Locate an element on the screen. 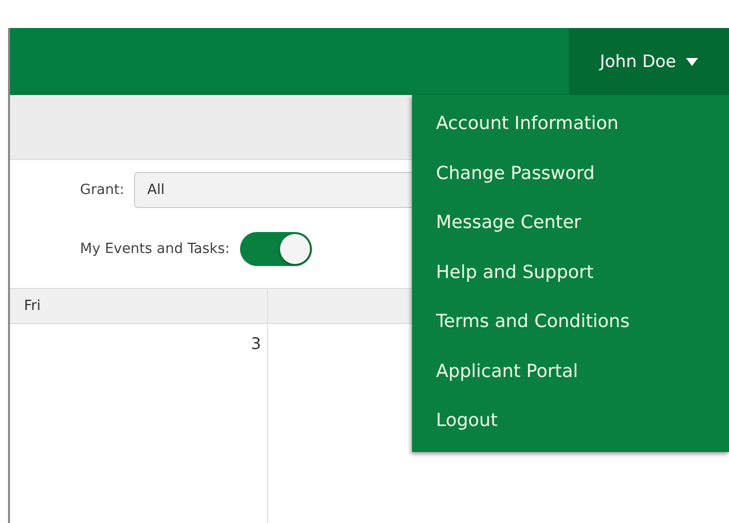 The width and height of the screenshot is (729, 523). user-menu-button: John Doe is located at coordinates (649, 61).